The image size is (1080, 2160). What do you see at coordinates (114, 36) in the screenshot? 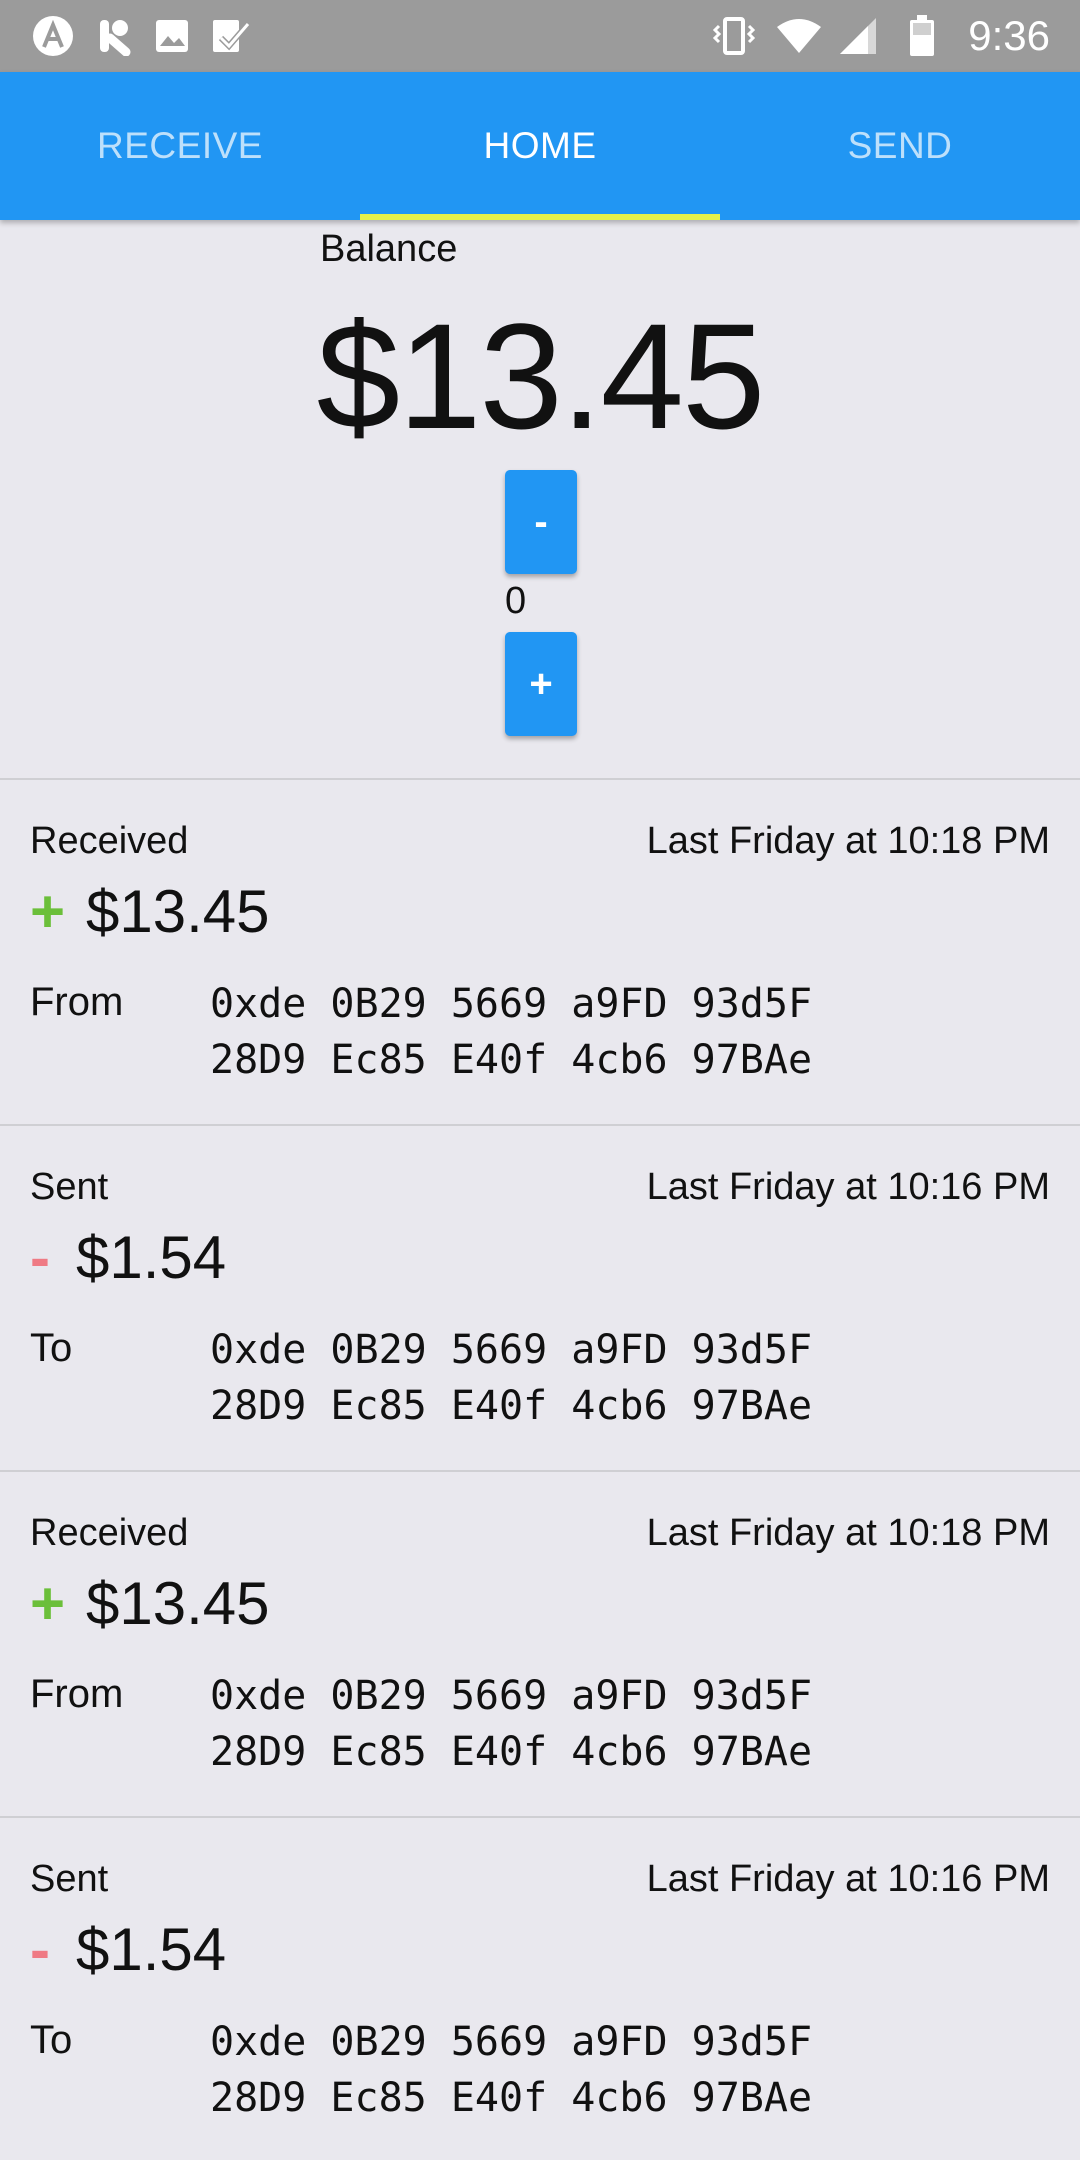
I see `app-k-icon` at bounding box center [114, 36].